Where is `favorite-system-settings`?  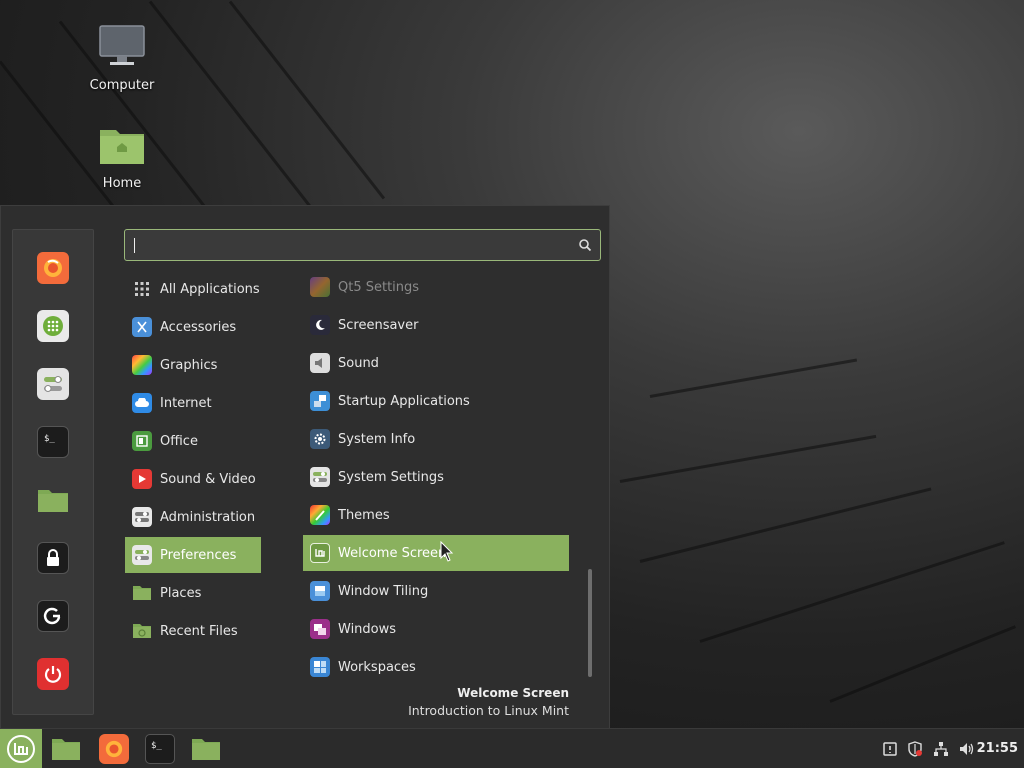 favorite-system-settings is located at coordinates (53, 384).